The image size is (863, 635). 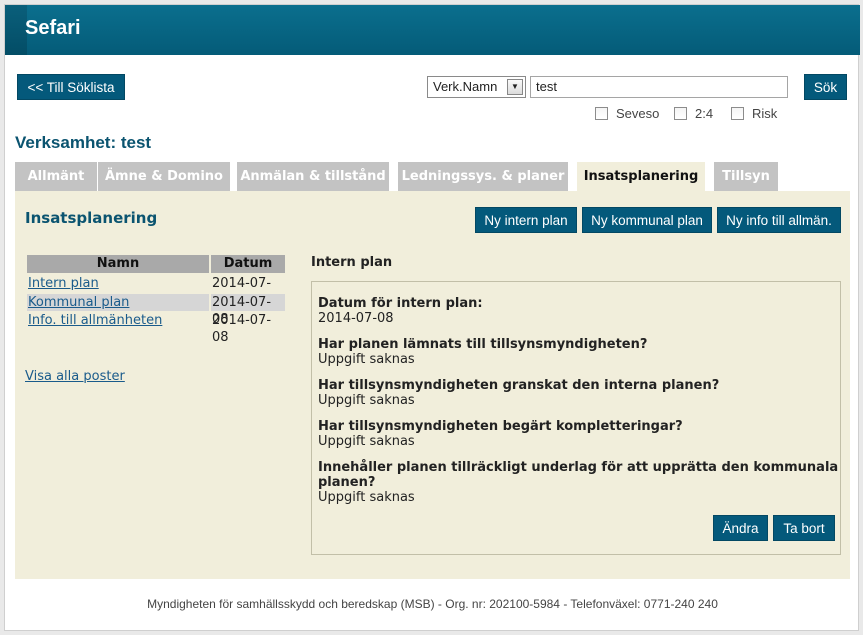 What do you see at coordinates (825, 87) in the screenshot?
I see `search-button: Sök` at bounding box center [825, 87].